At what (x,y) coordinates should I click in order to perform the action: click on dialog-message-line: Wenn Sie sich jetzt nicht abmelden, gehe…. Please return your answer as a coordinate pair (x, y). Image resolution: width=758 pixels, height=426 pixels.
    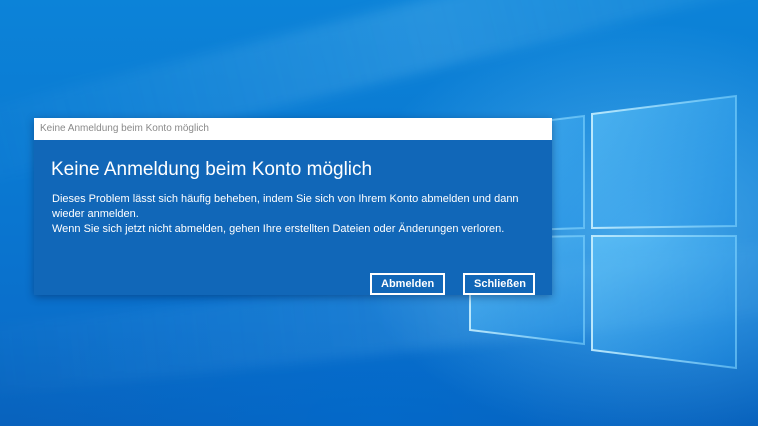
    Looking at the image, I should click on (278, 229).